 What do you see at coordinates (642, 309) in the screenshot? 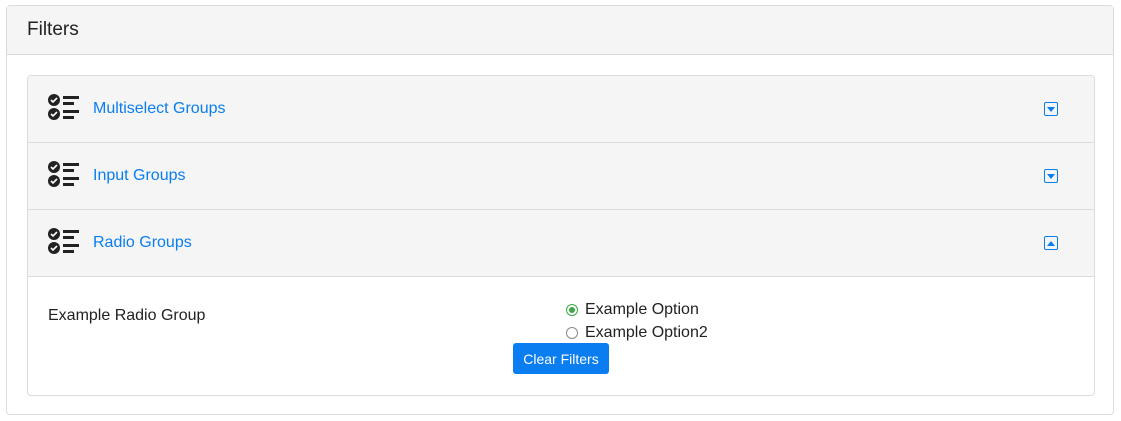
I see `radio-option-label: Example Option` at bounding box center [642, 309].